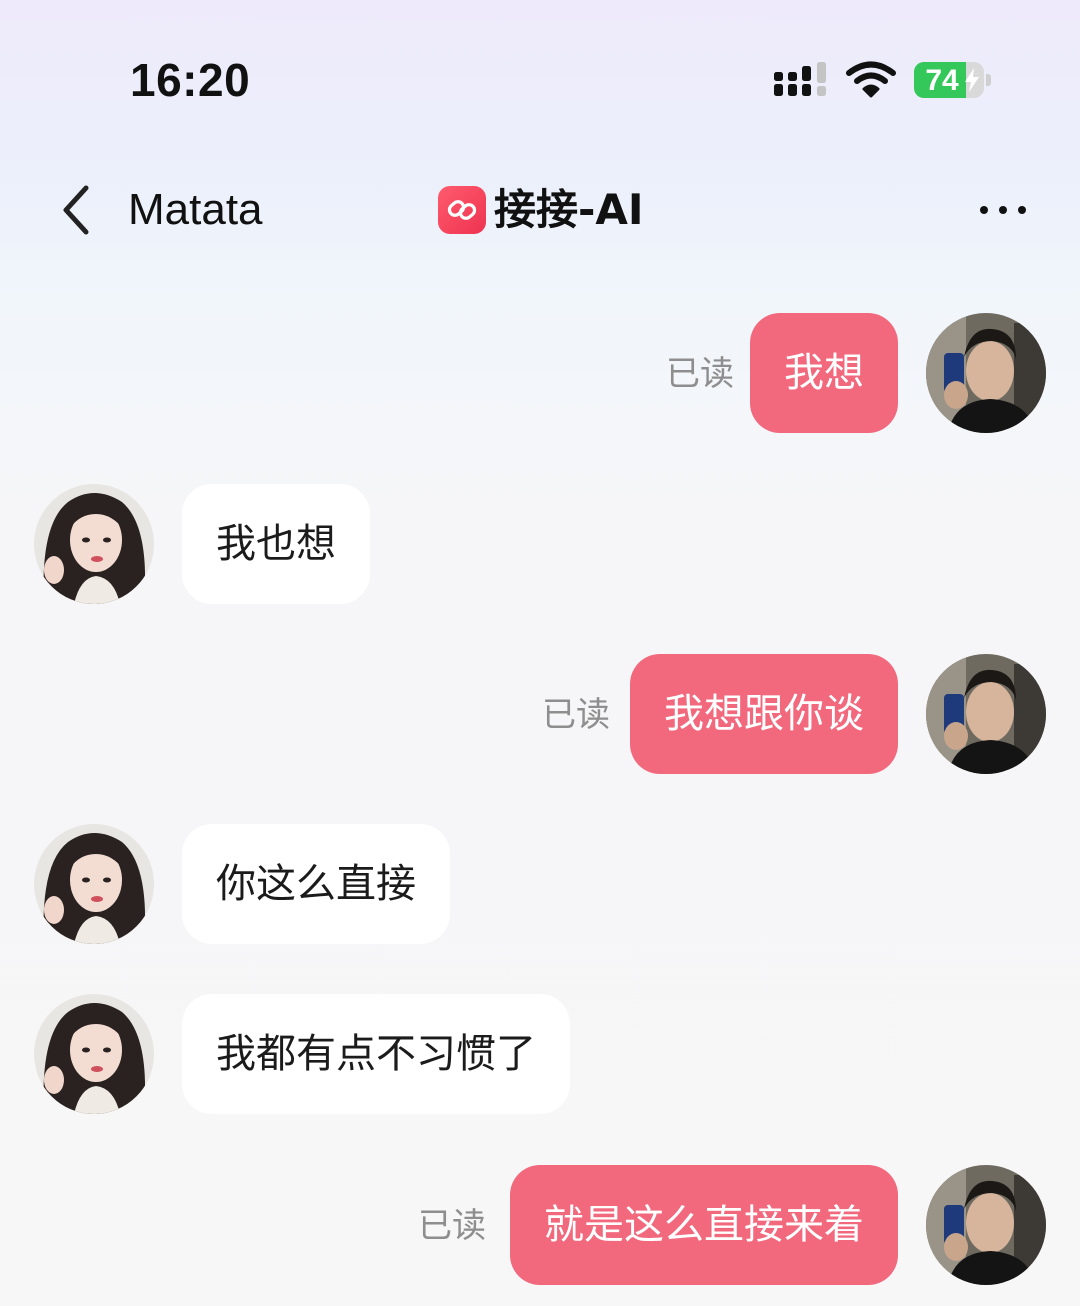 This screenshot has height=1306, width=1080. I want to click on message-bubble-sent: 我想, so click(824, 373).